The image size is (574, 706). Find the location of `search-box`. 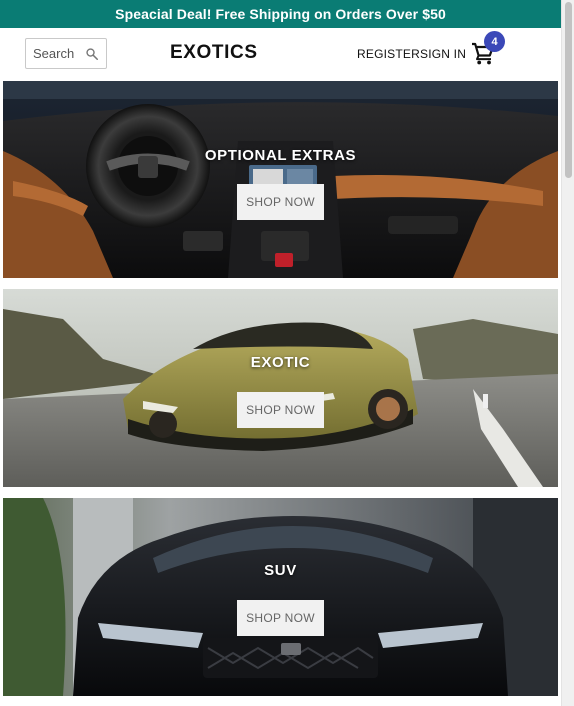

search-box is located at coordinates (66, 53).